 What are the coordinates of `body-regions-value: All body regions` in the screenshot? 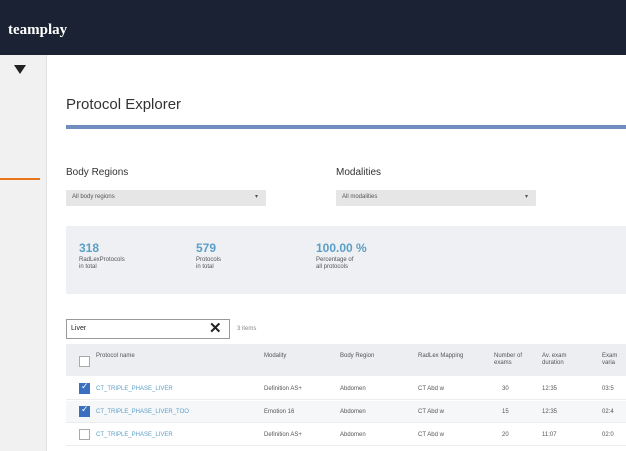 It's located at (93, 197).